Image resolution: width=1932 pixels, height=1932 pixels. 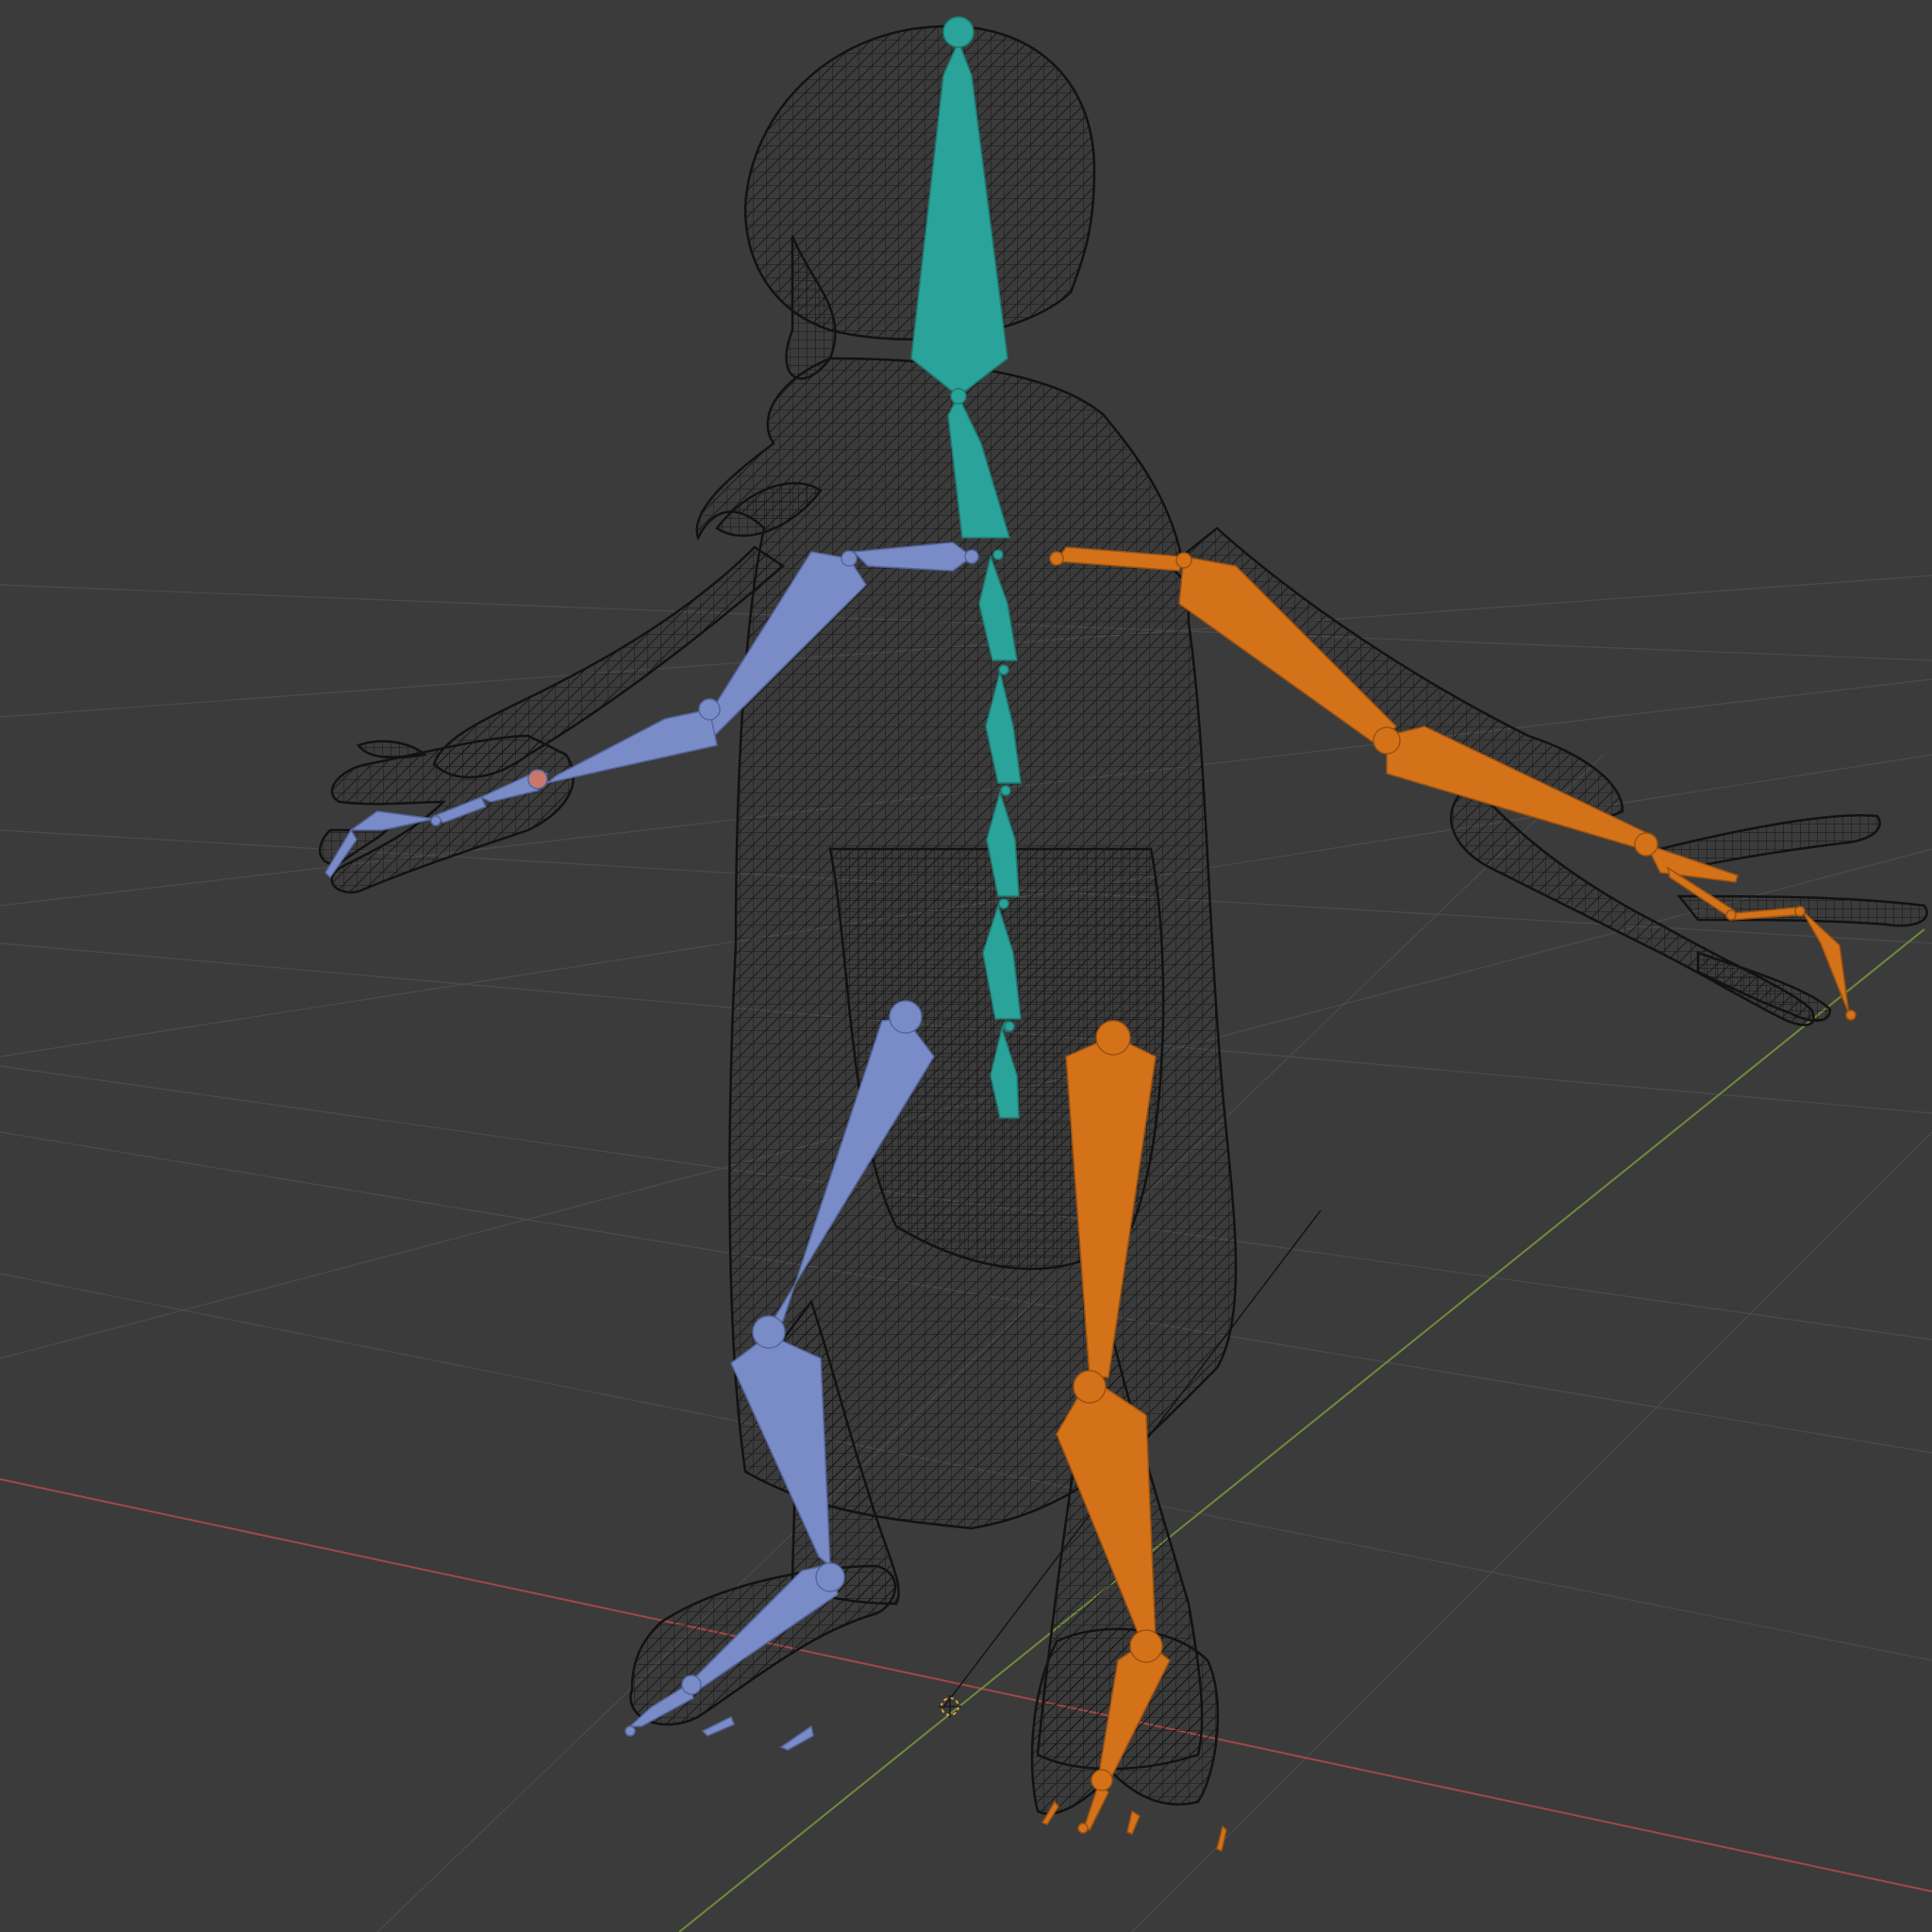 What do you see at coordinates (1090, 1387) in the screenshot?
I see `joint-right-knee` at bounding box center [1090, 1387].